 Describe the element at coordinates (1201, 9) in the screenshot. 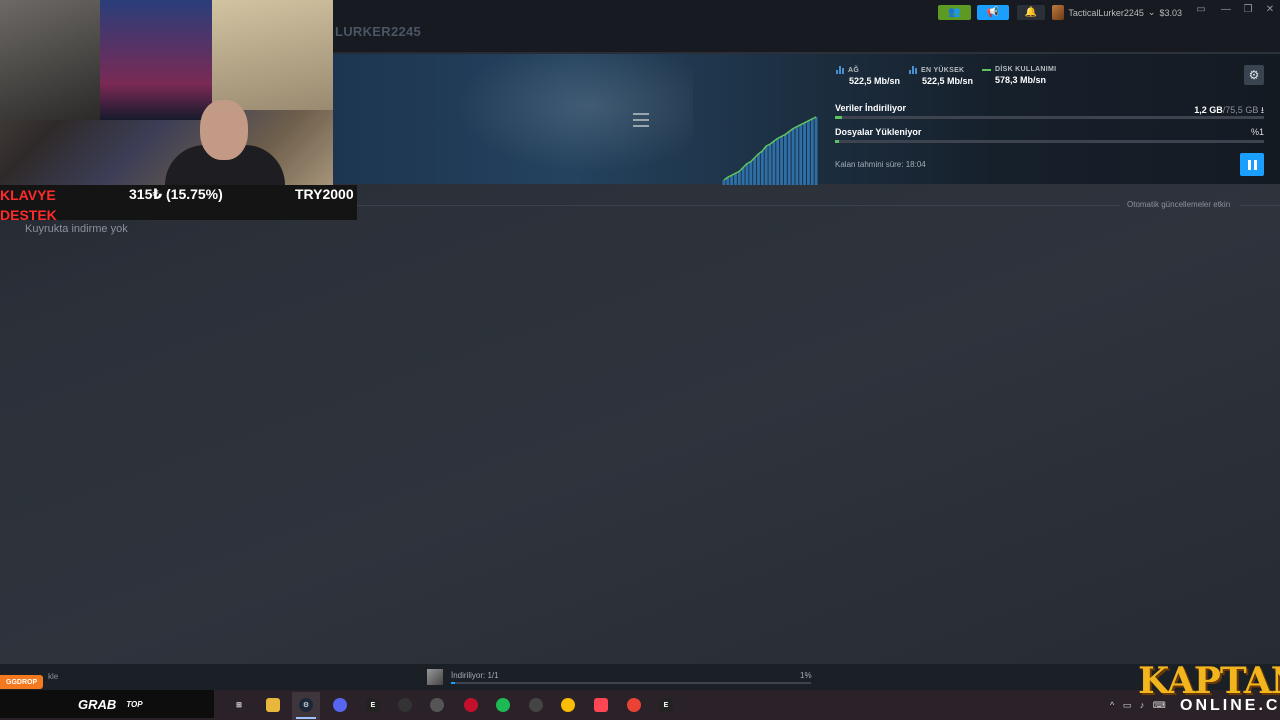

I see `big-picture-button: ▭` at that location.